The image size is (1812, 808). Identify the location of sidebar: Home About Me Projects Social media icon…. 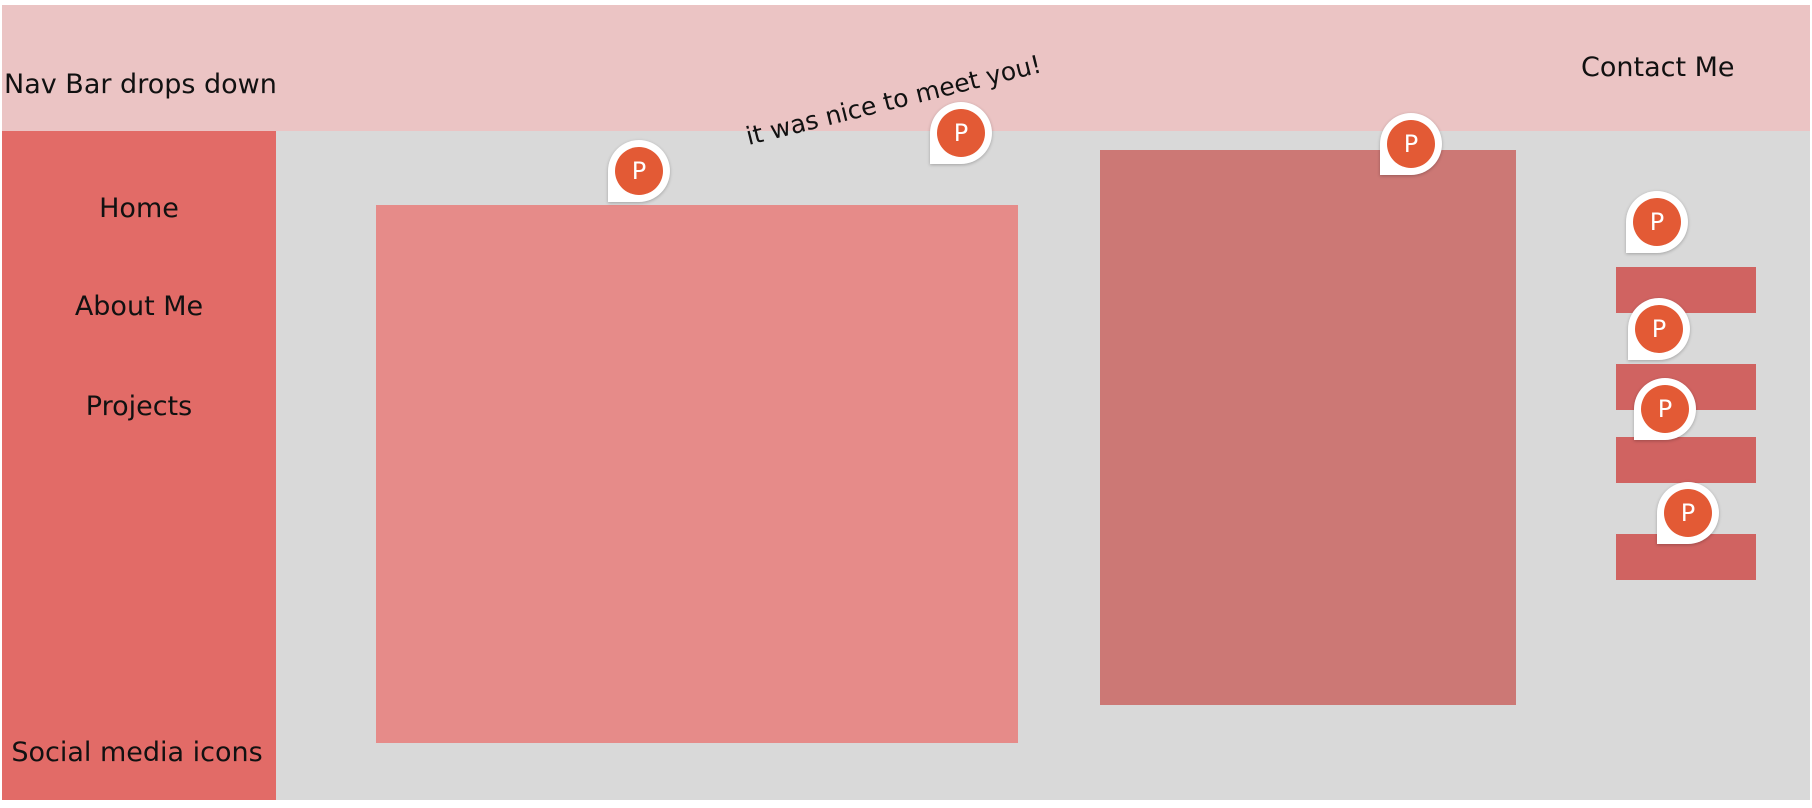
(139, 465).